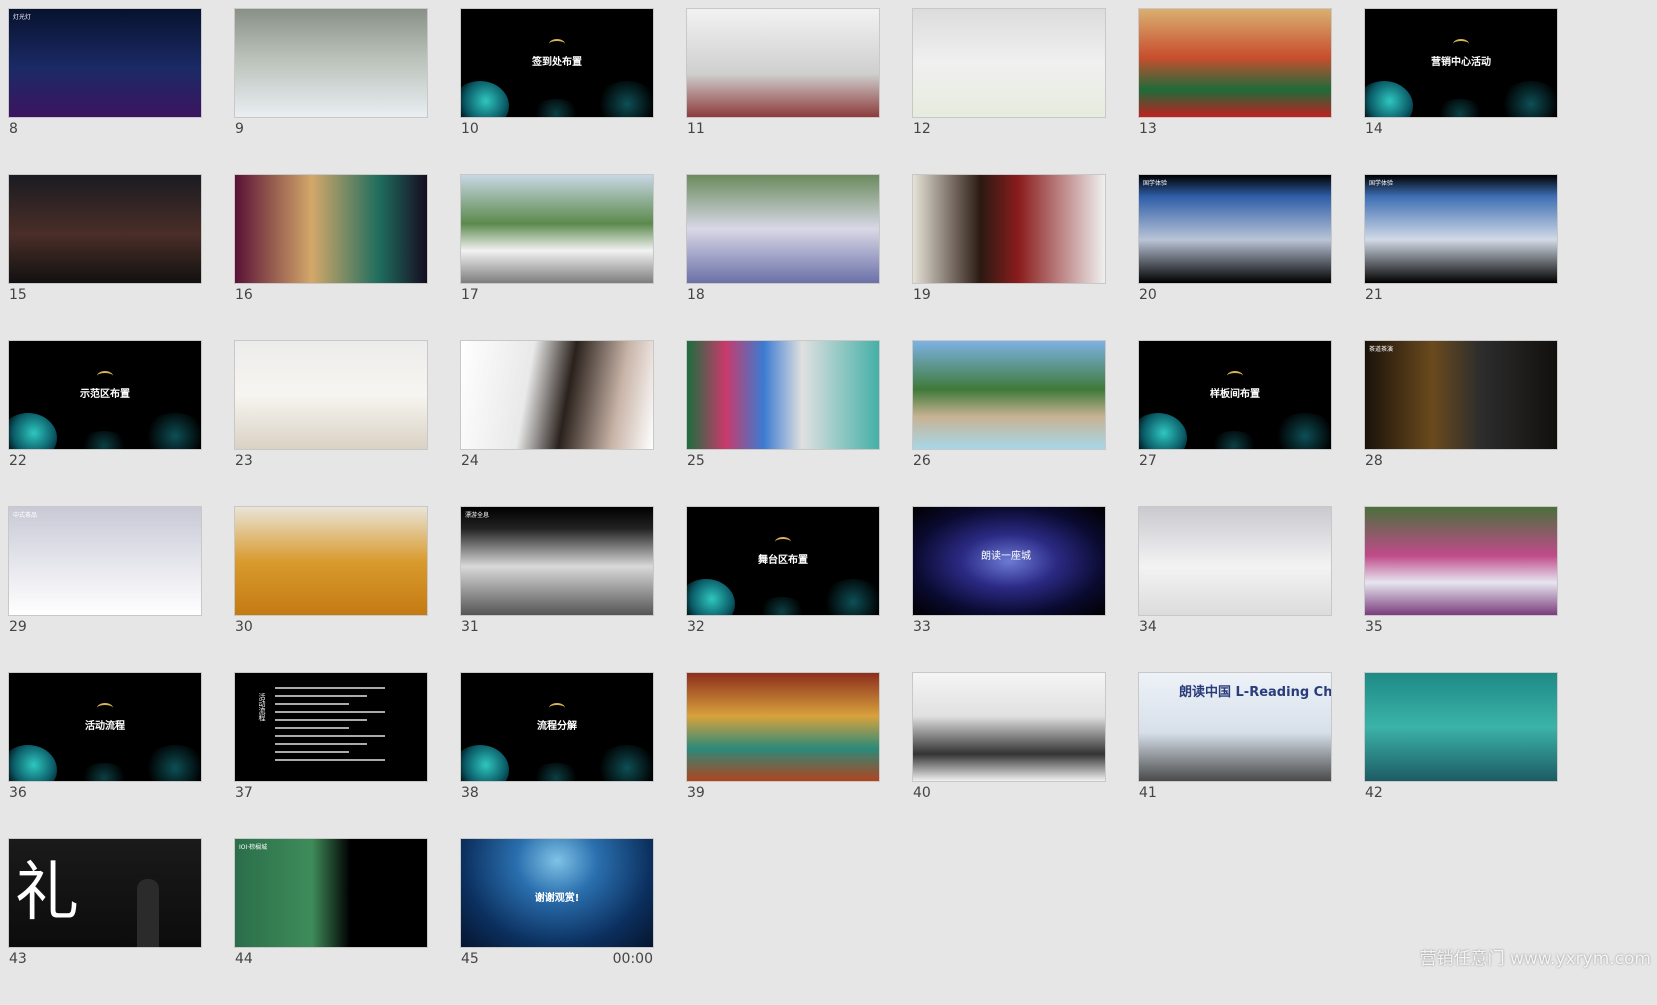  I want to click on slide-number: 23, so click(244, 461).